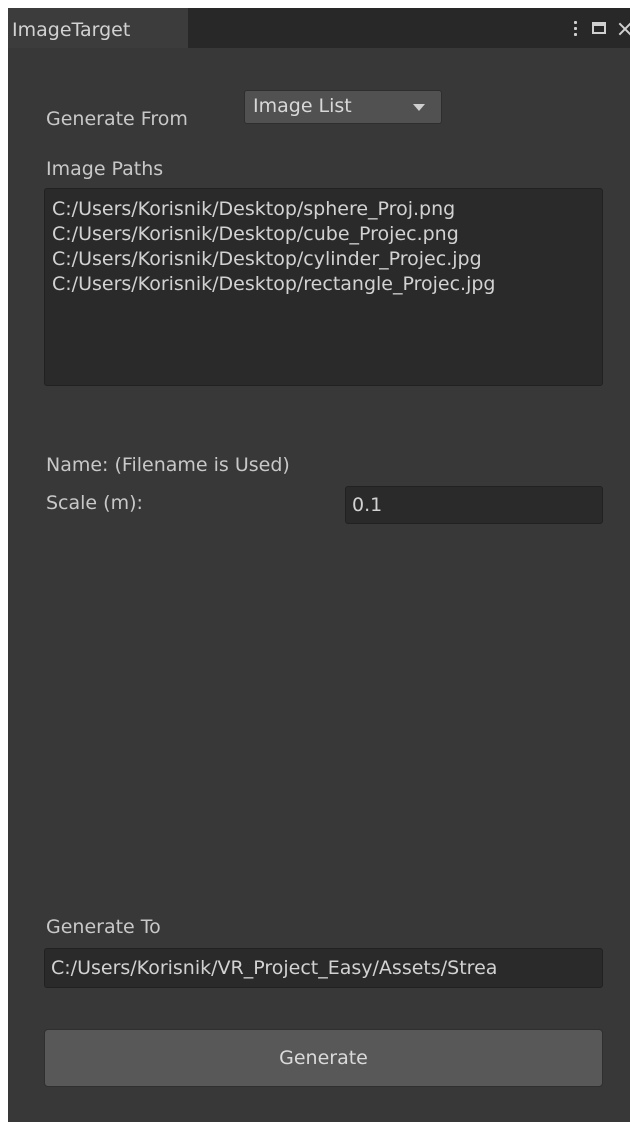 This screenshot has width=630, height=1122. I want to click on generate-from-label: Generate From, so click(117, 119).